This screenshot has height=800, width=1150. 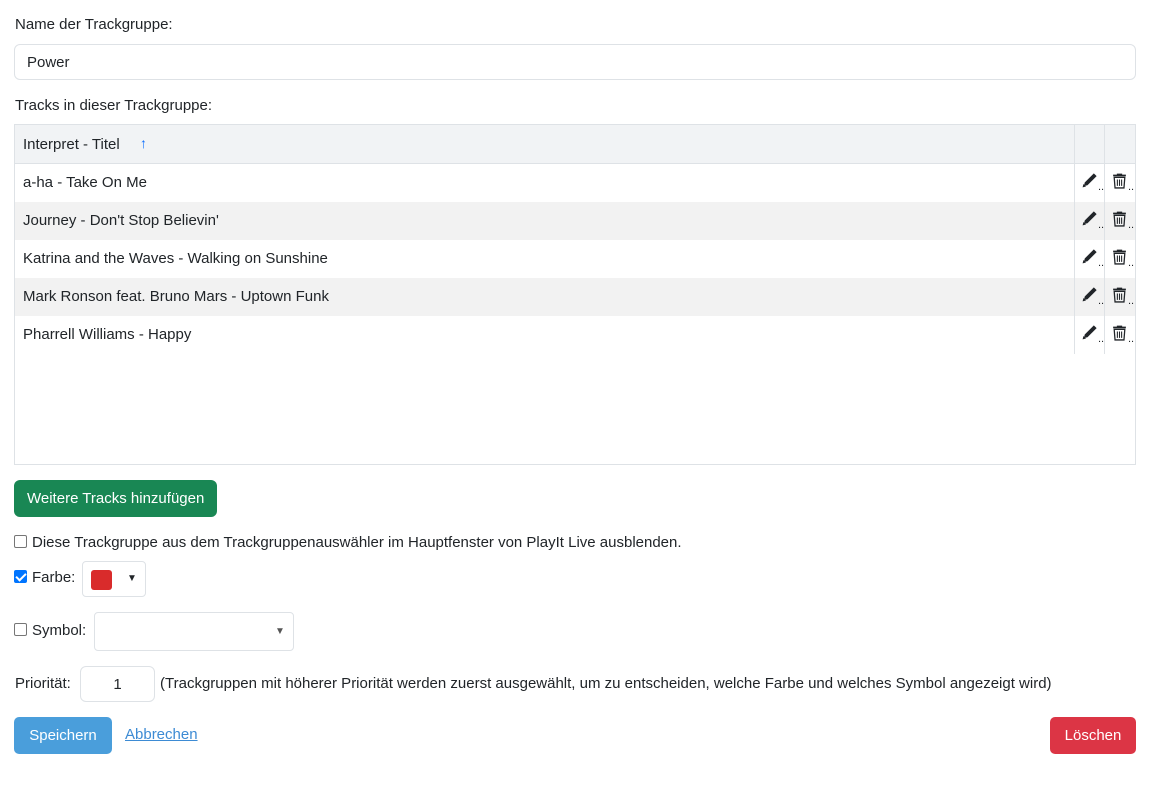 I want to click on symbol-select: ▼, so click(x=194, y=631).